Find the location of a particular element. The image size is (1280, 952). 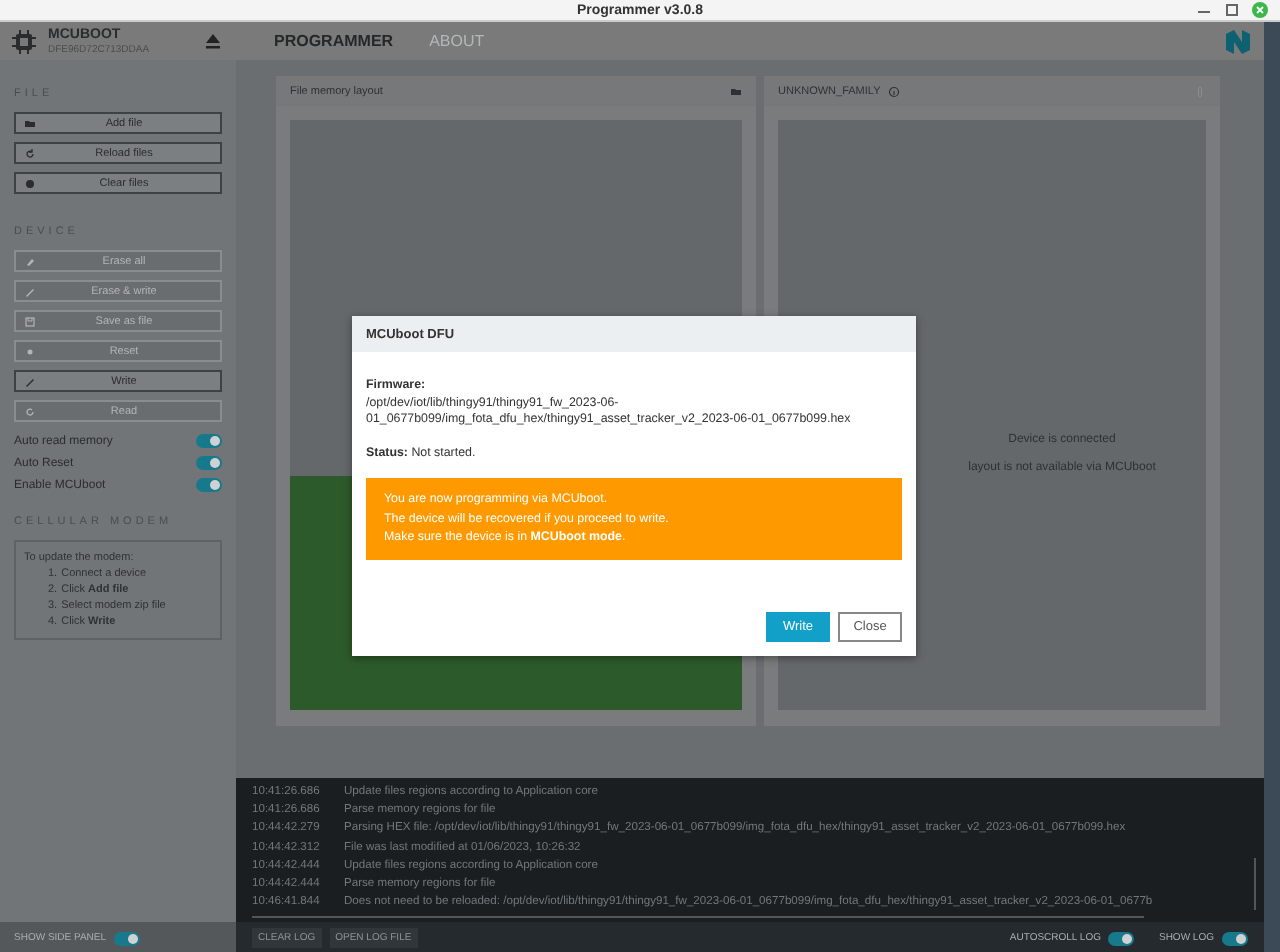

circle-icon is located at coordinates (30, 183).